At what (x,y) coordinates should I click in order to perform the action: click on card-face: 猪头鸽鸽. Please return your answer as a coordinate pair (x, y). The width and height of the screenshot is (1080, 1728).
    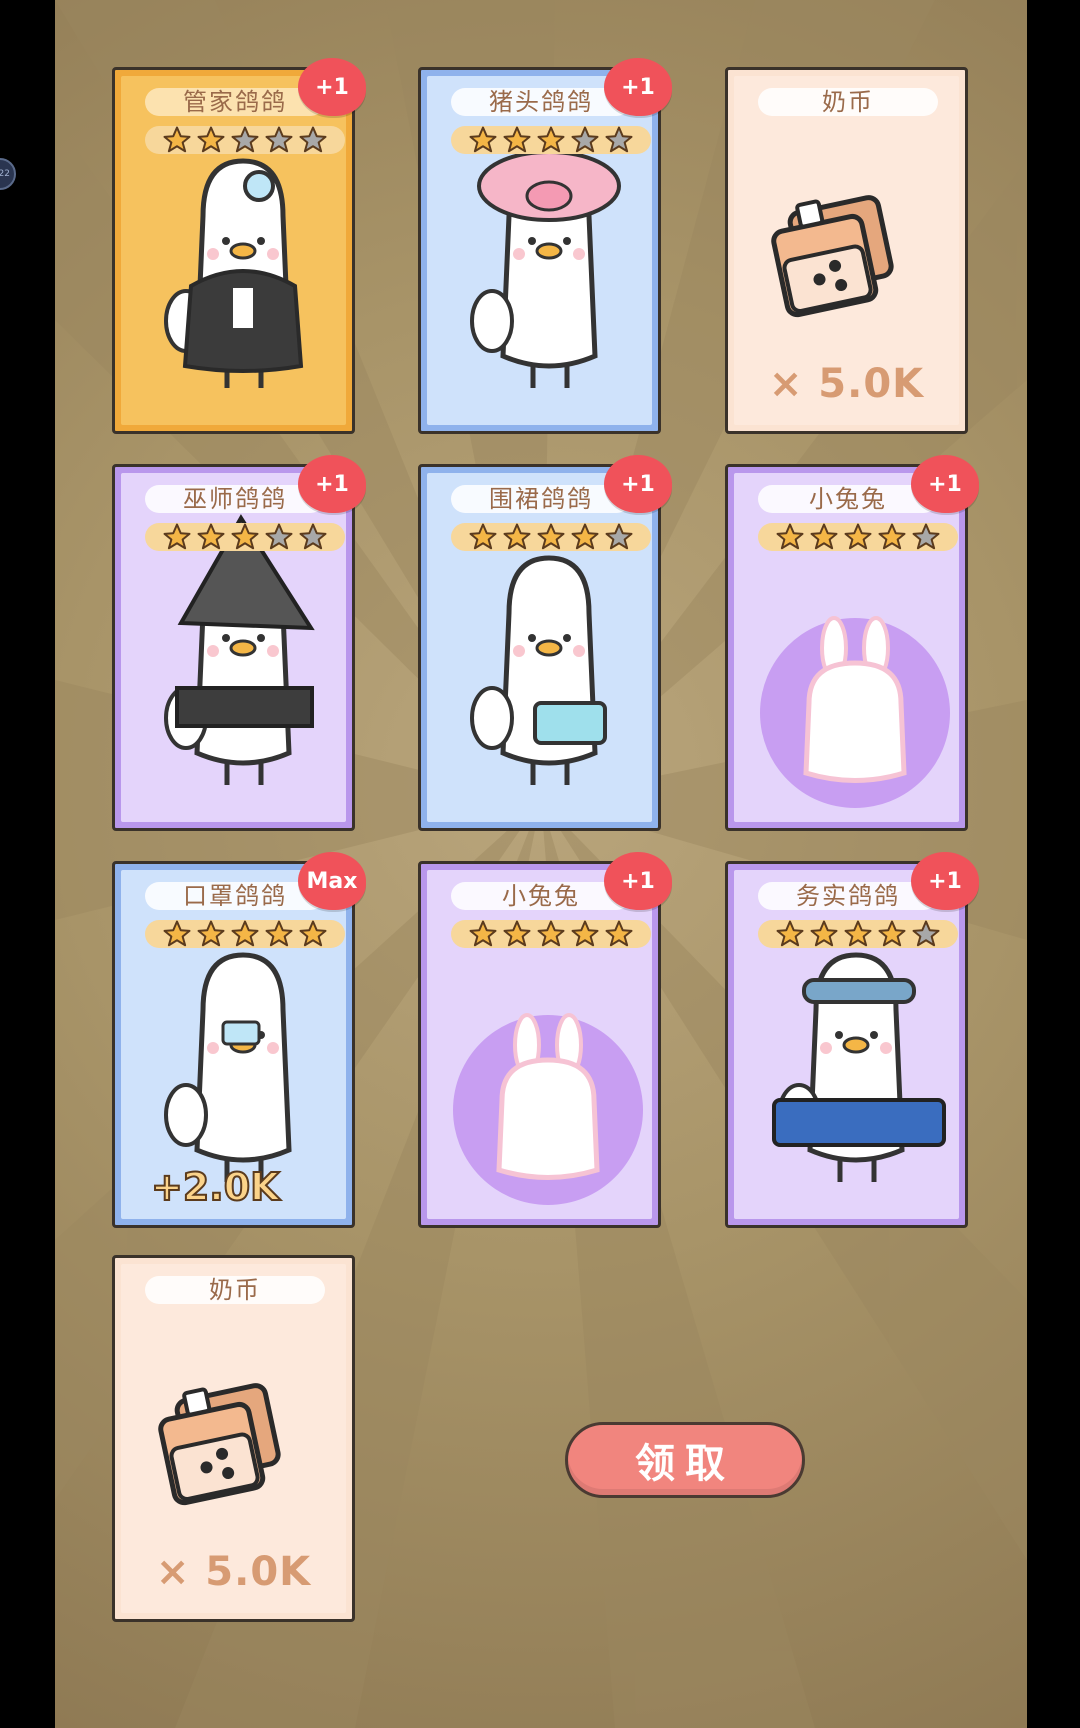
    Looking at the image, I should click on (539, 250).